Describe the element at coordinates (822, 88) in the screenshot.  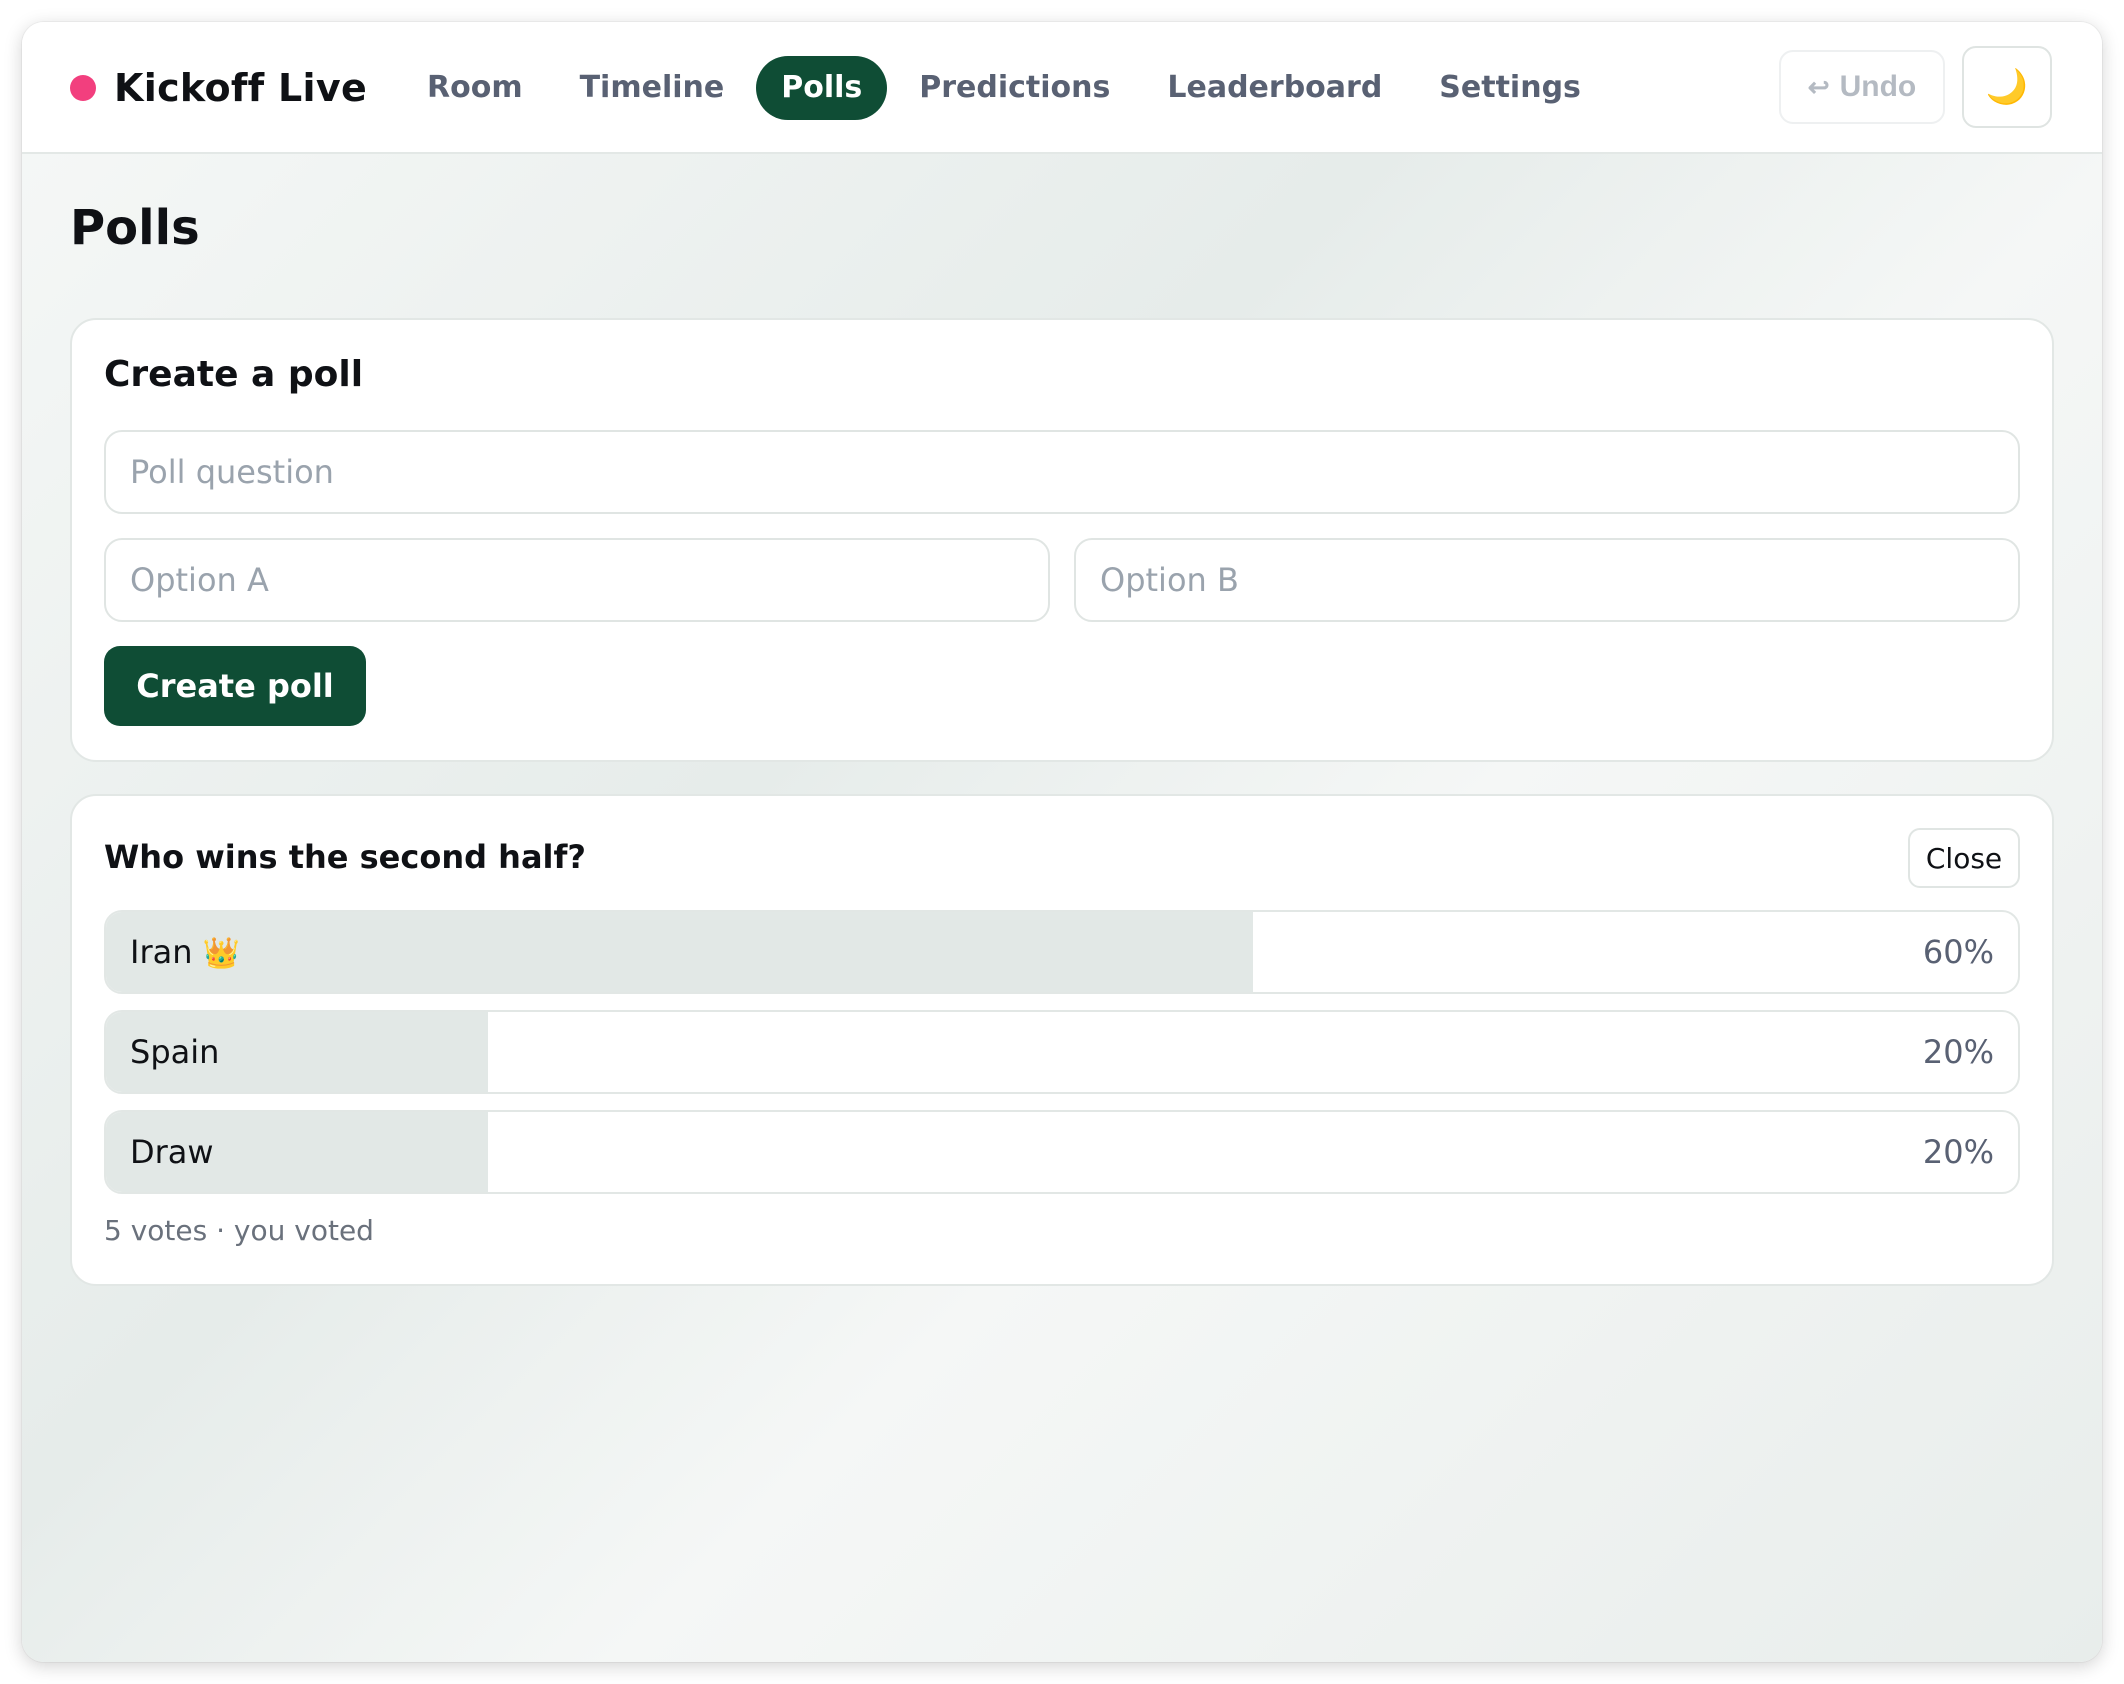
I see `nav-item-polls: Polls` at that location.